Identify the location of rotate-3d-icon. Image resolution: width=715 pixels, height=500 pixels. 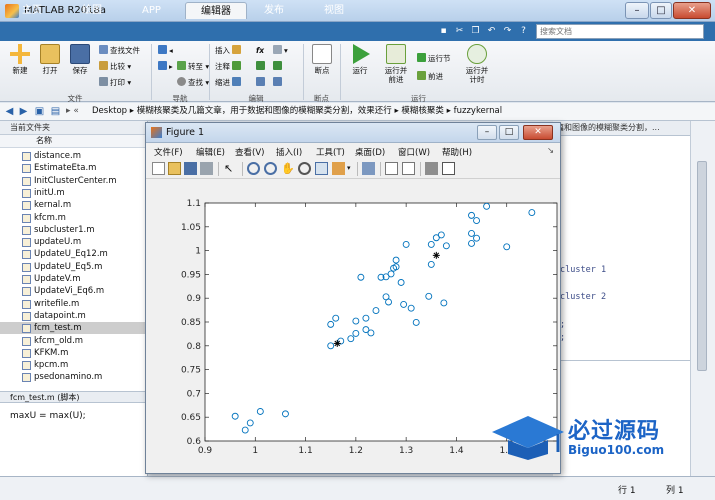
(304, 168).